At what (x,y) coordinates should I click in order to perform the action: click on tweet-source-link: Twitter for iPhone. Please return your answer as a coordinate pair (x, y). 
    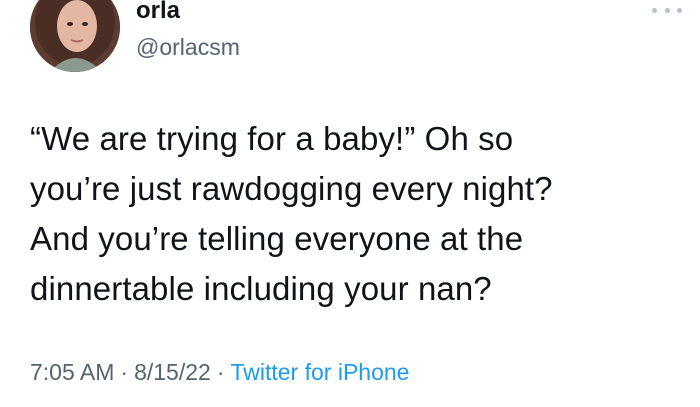
    Looking at the image, I should click on (319, 372).